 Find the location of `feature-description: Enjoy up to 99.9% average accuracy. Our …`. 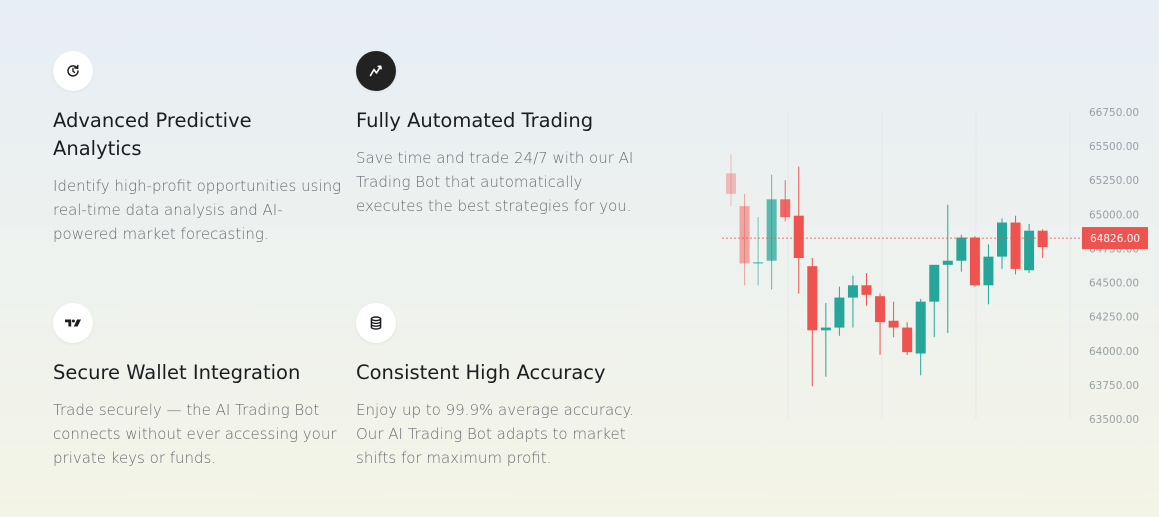

feature-description: Enjoy up to 99.9% average accuracy. Our … is located at coordinates (495, 434).